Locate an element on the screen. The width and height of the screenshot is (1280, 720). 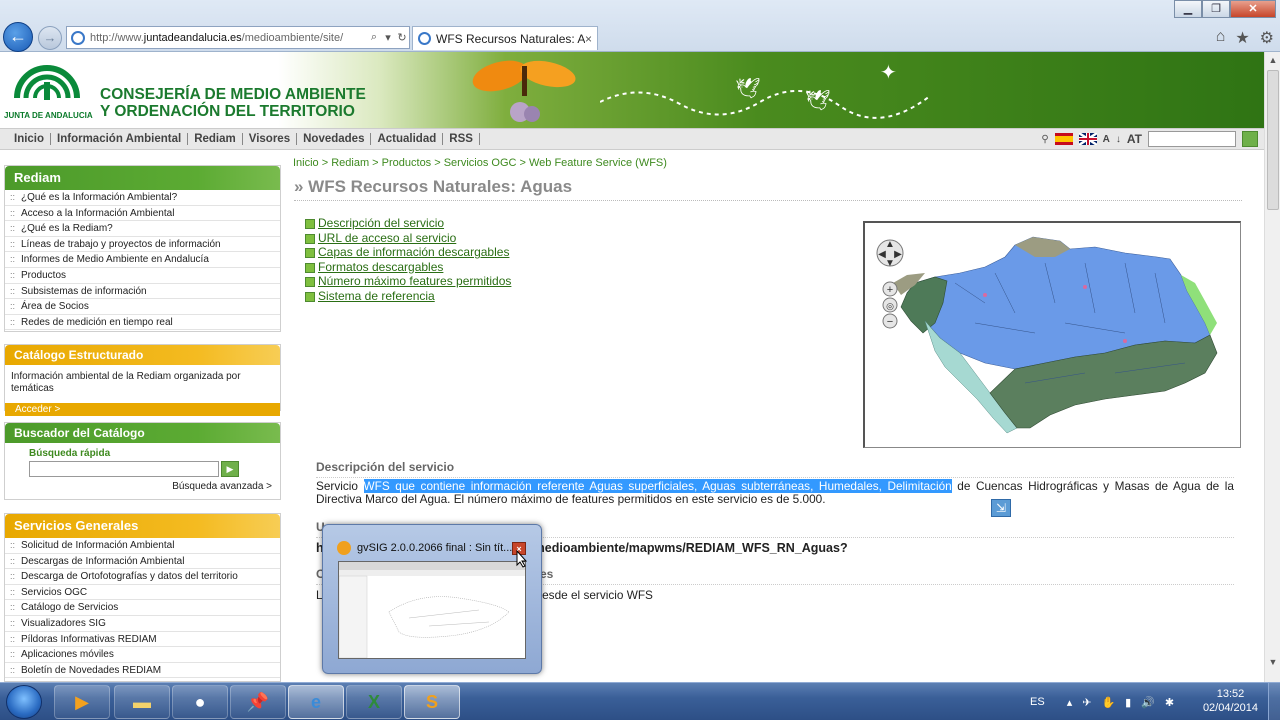
link-sistema-referencia-text: Sistema de referencia is located at coordinates (376, 296).